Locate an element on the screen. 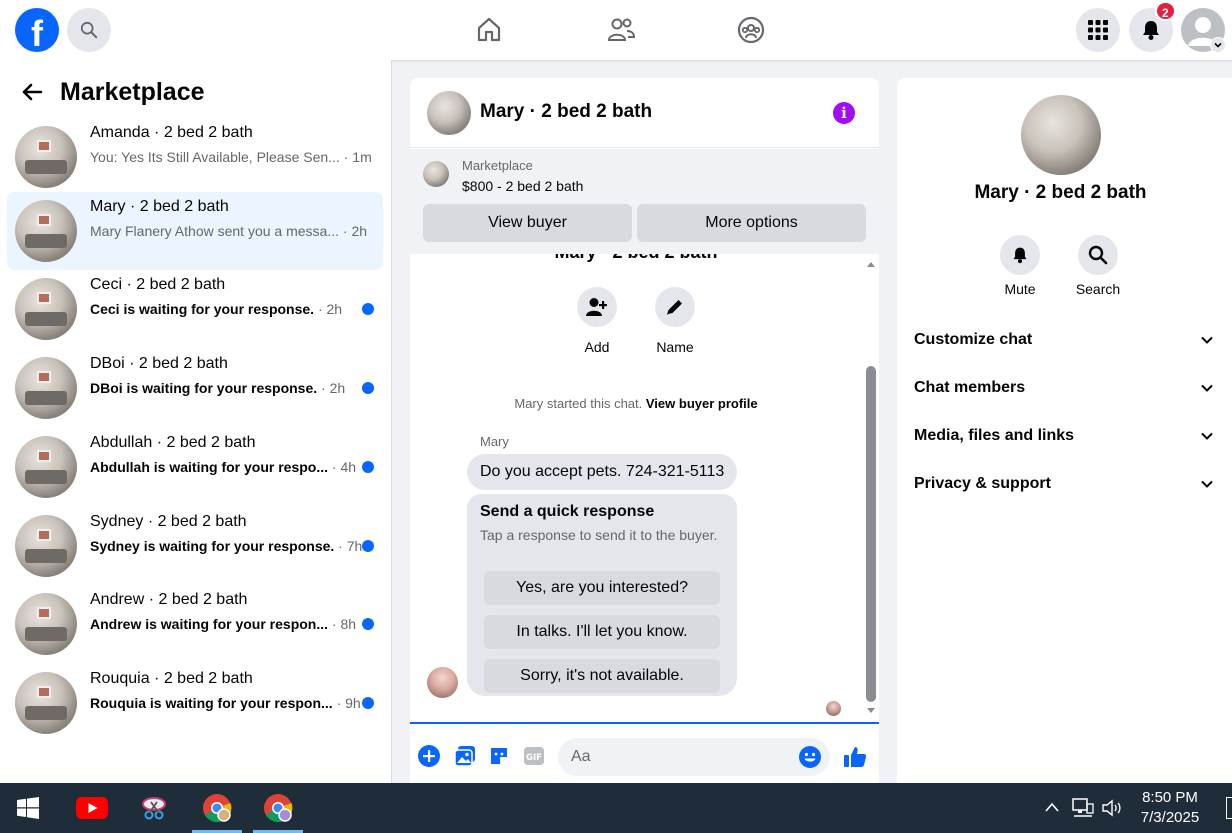 The width and height of the screenshot is (1232, 833). message-composer: GIF Aa is located at coordinates (644, 752).